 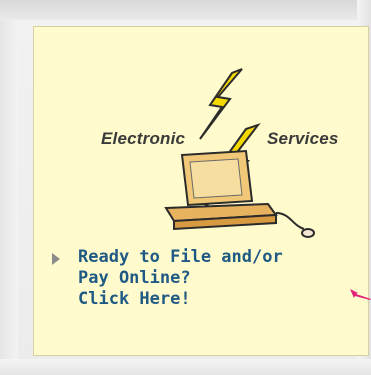 What do you see at coordinates (185, 10) in the screenshot?
I see `top-strip` at bounding box center [185, 10].